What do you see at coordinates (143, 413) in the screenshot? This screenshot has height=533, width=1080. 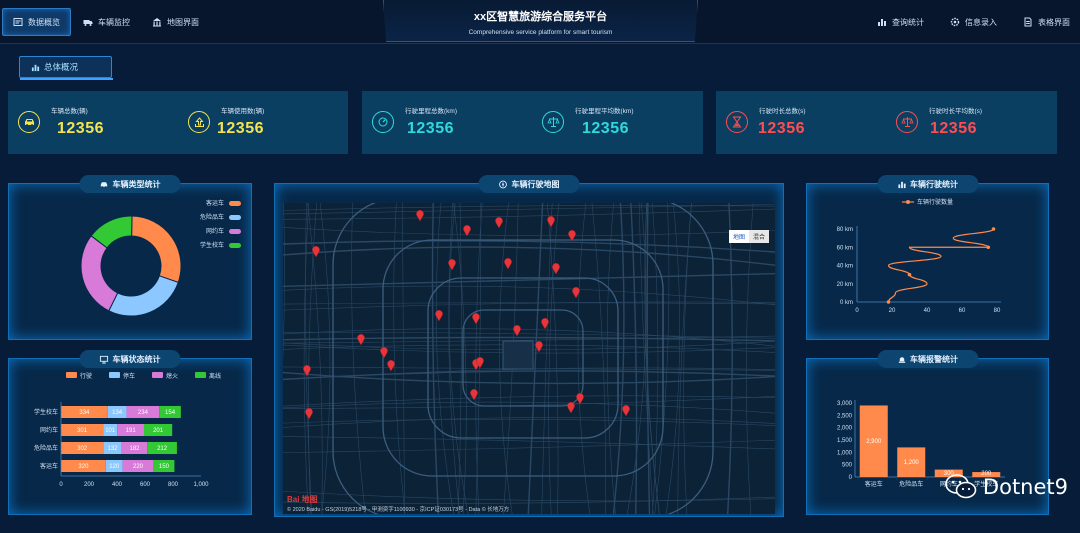 I see `status-bar-label: 234` at bounding box center [143, 413].